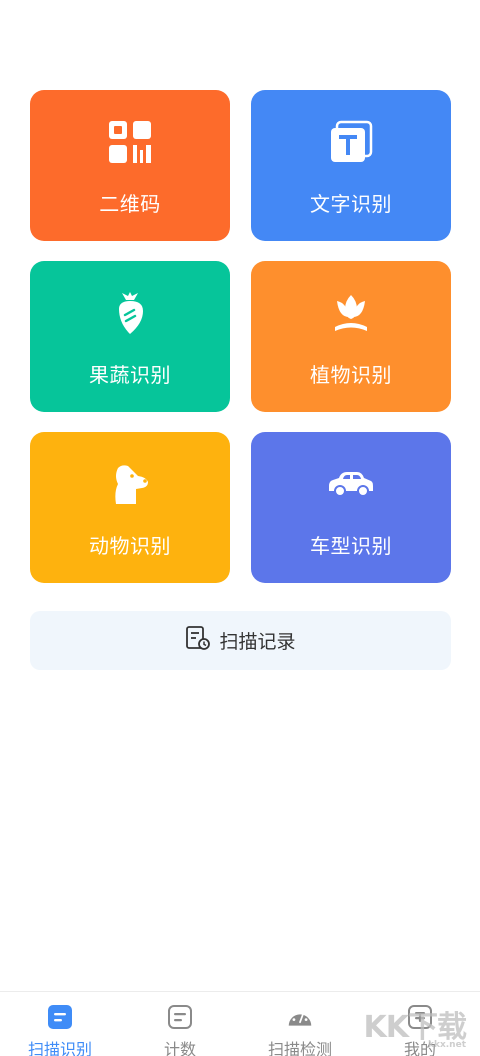 Image resolution: width=480 pixels, height=1056 pixels. I want to click on tile-label: 植物识别, so click(351, 375).